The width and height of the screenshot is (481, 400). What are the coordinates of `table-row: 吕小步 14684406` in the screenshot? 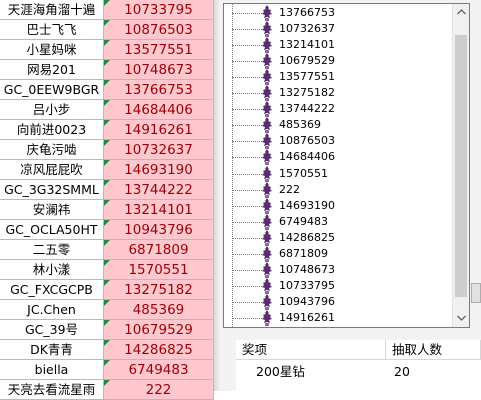 It's located at (107, 110).